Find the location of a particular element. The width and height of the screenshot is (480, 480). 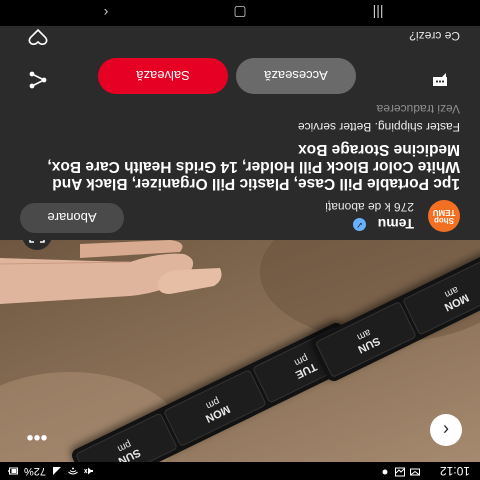

subscribe-button: Abonare is located at coordinates (72, 218).